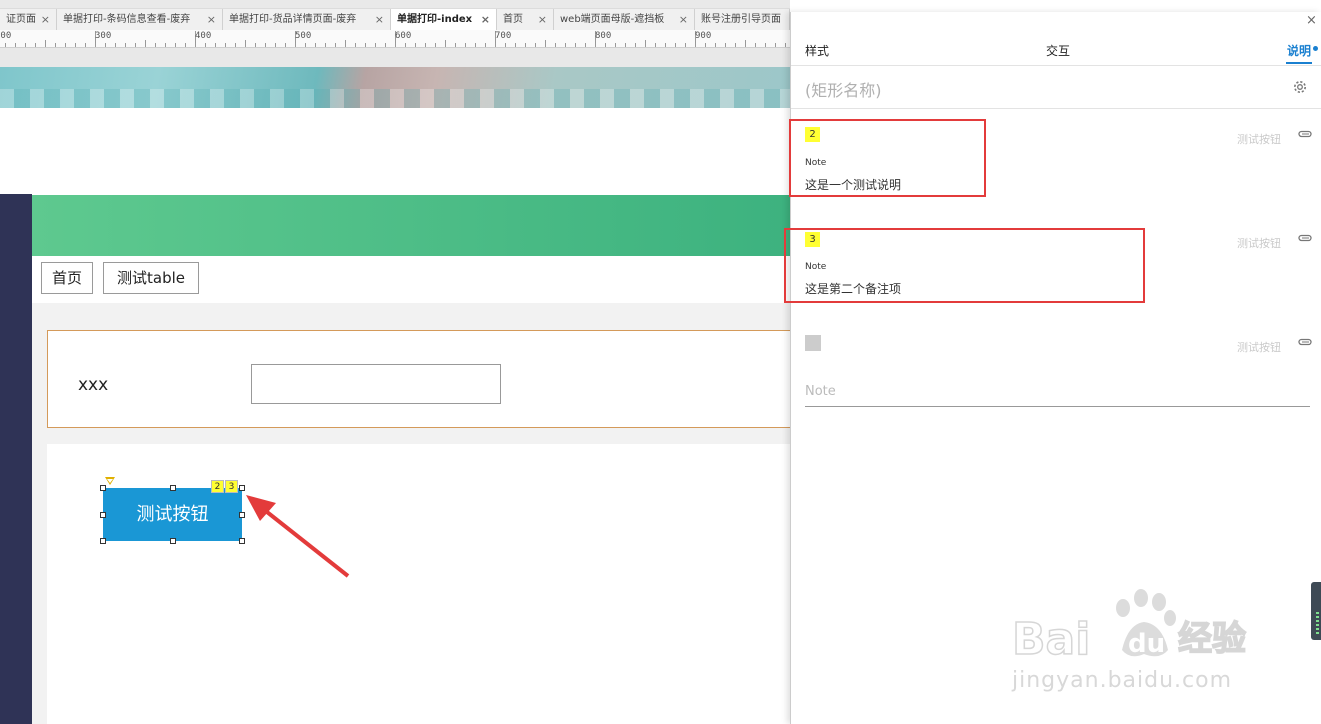  I want to click on note-badge-2: 2, so click(217, 486).